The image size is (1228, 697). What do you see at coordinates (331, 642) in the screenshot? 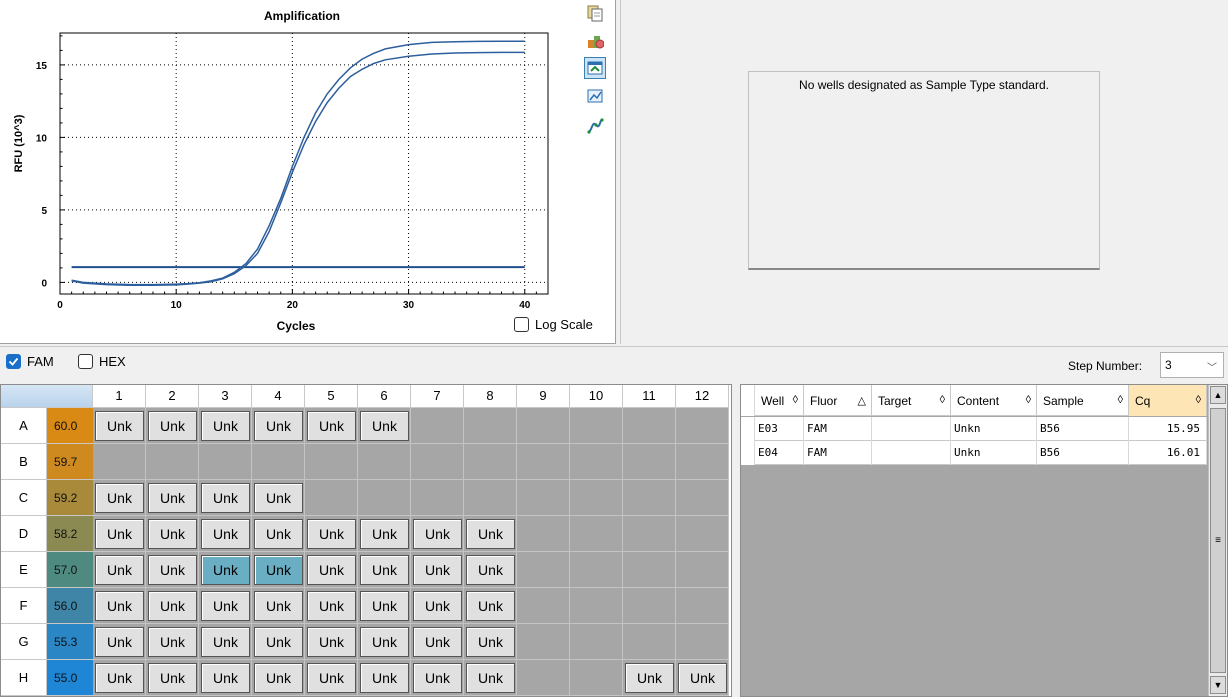
I see `well-G5: Unk` at bounding box center [331, 642].